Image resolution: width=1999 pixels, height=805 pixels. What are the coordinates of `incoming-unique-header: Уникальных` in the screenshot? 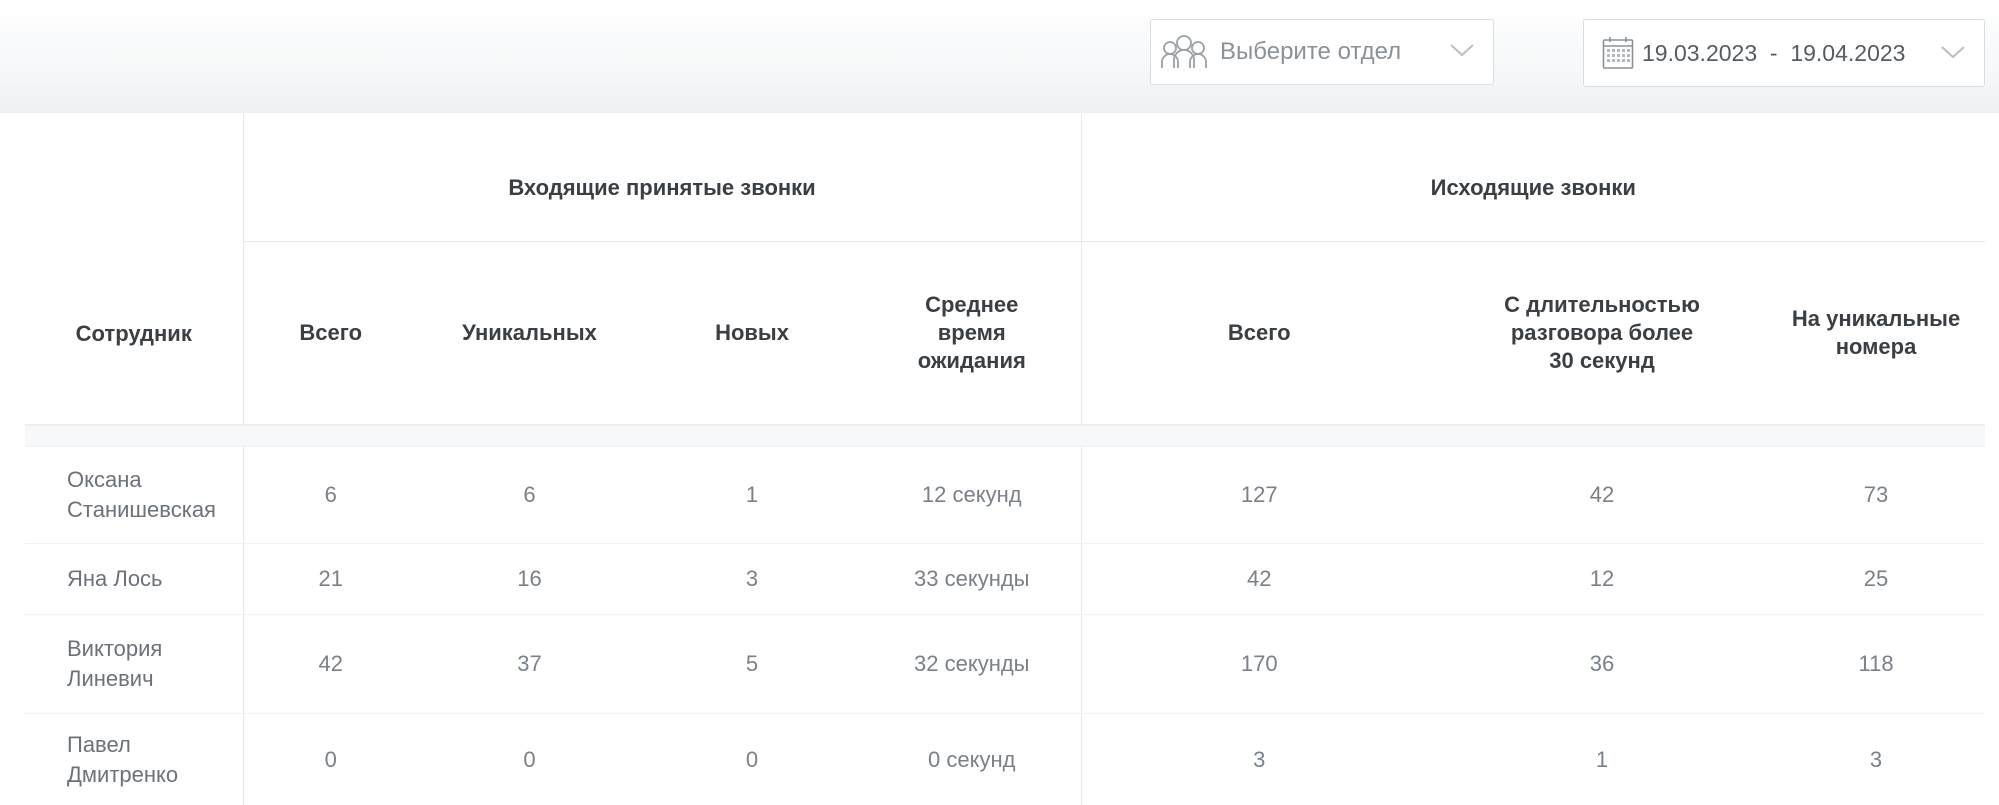 It's located at (529, 334).